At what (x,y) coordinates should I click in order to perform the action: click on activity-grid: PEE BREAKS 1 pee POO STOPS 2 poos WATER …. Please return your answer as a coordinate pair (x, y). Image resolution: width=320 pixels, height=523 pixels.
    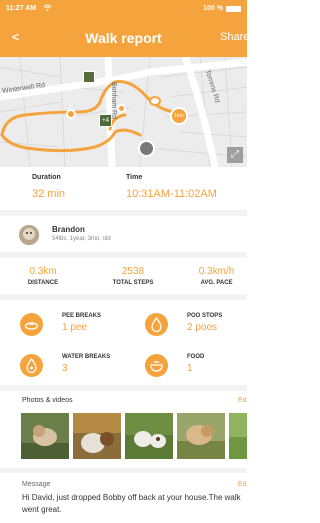
    Looking at the image, I should click on (123, 341).